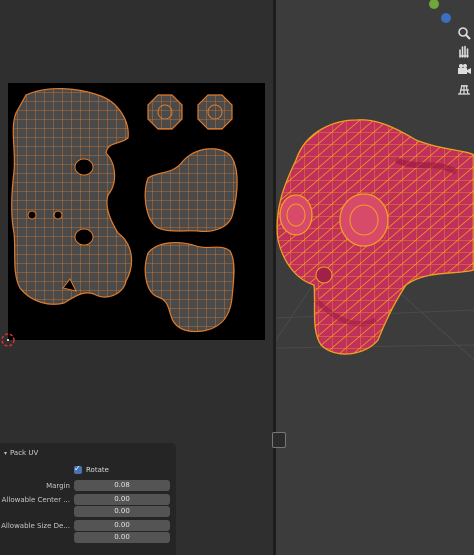 This screenshot has height=555, width=474. I want to click on uv-island-ear-lower, so click(189, 287).